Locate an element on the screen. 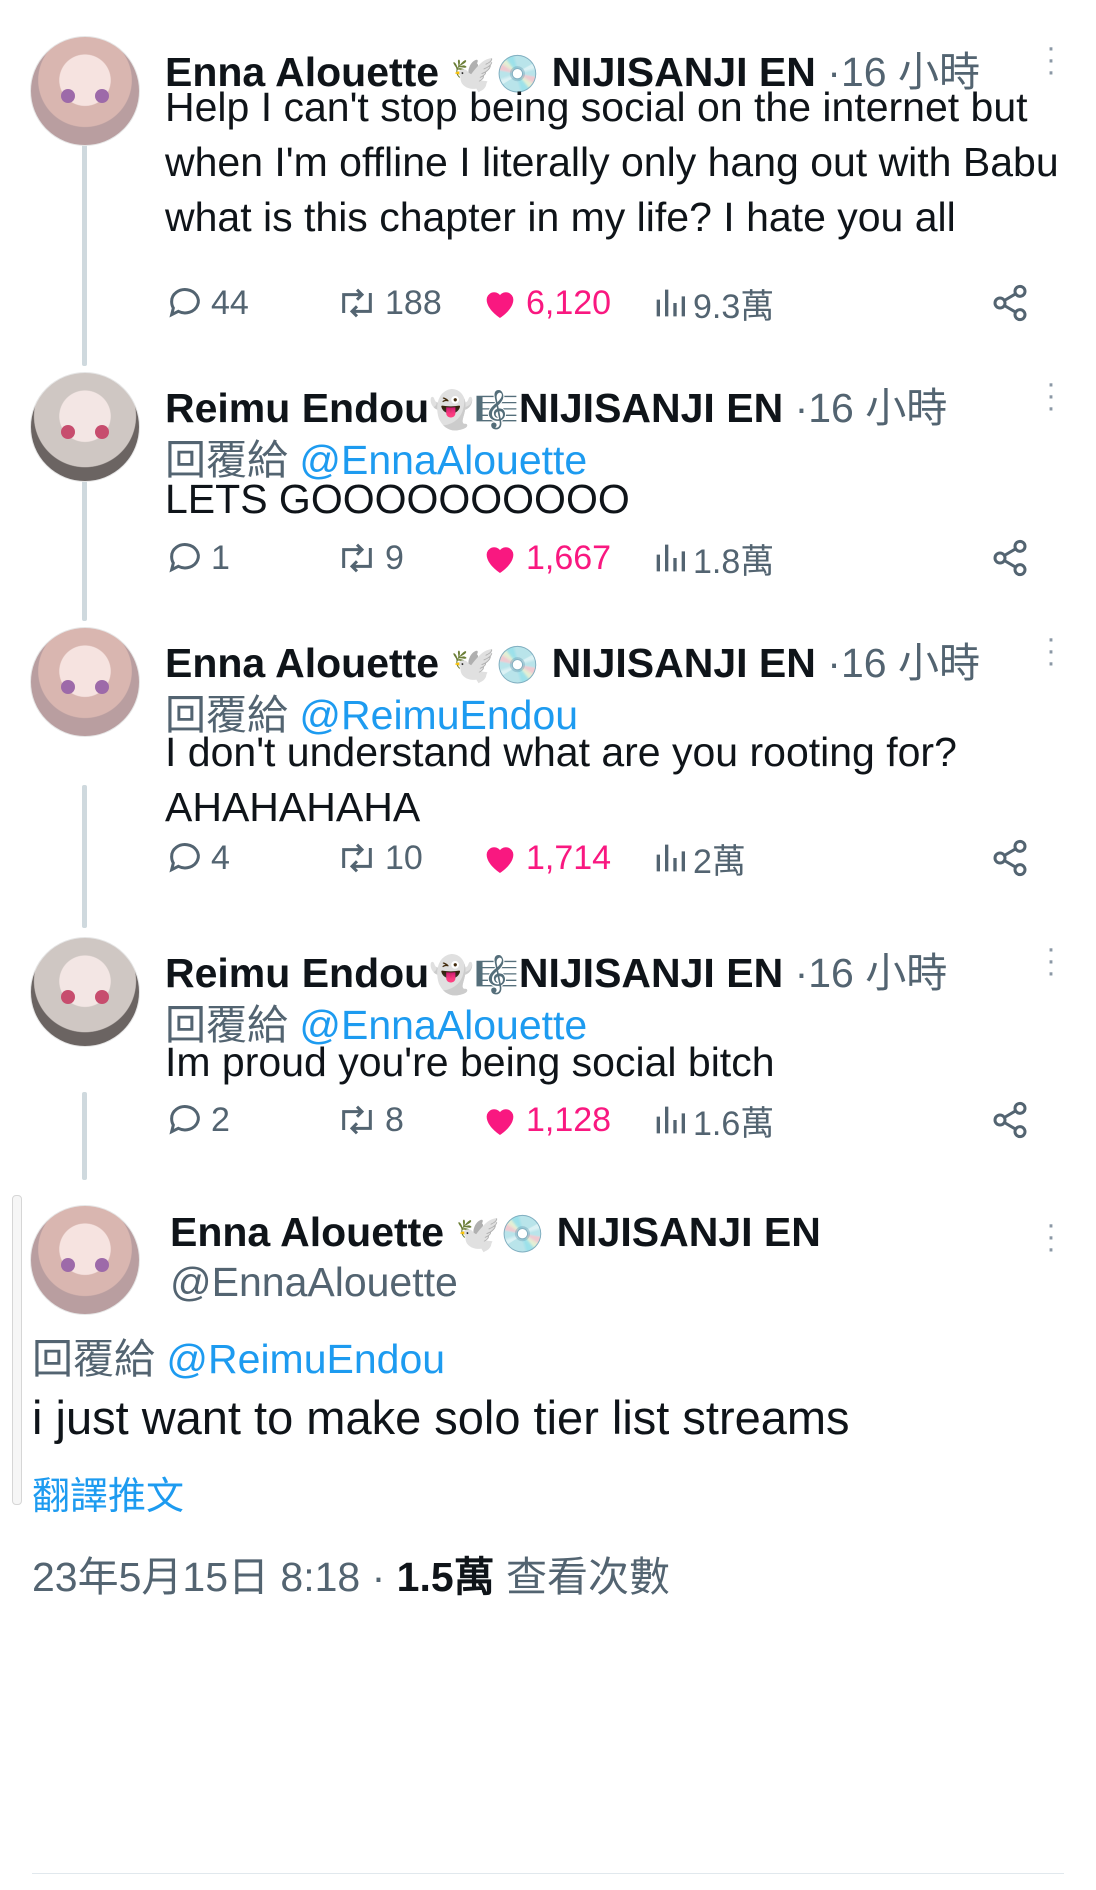 The width and height of the screenshot is (1096, 1890). like-button: 6,120 is located at coordinates (545, 303).